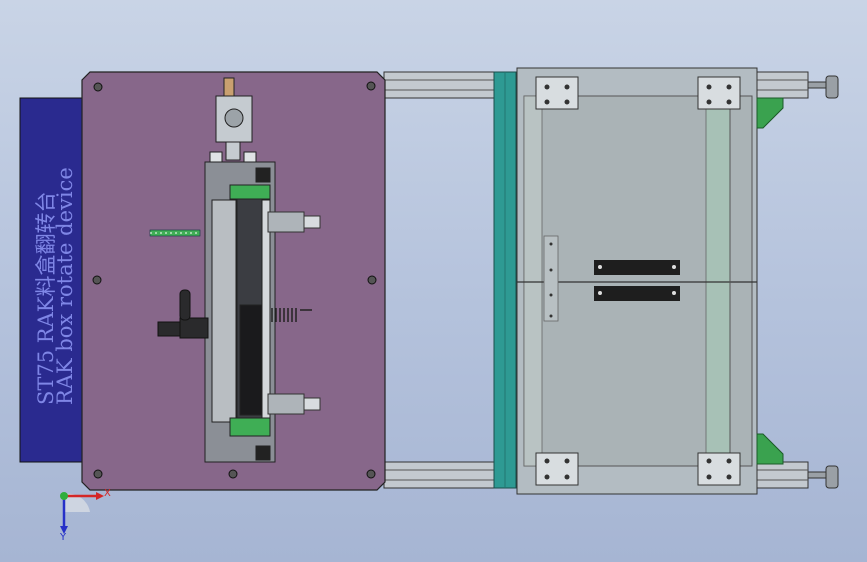 The height and width of the screenshot is (562, 867). I want to click on rotate-mechanism, so click(240, 312).